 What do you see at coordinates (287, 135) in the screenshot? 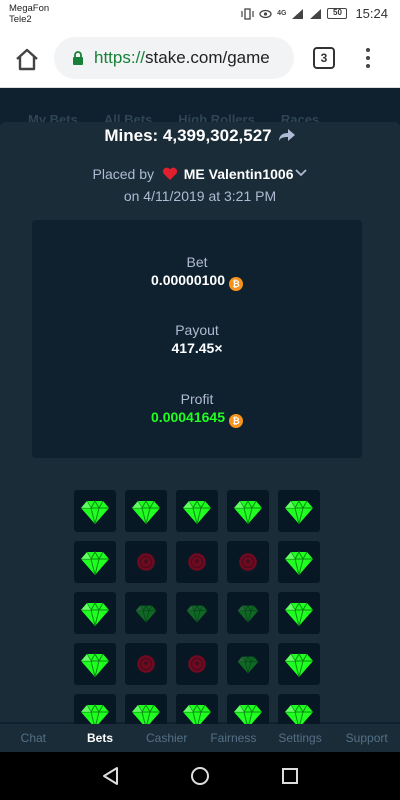
I see `share-icon` at bounding box center [287, 135].